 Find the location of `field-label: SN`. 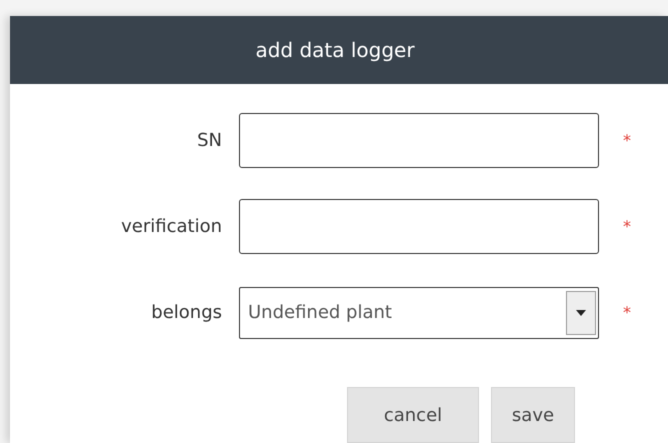

field-label: SN is located at coordinates (209, 141).